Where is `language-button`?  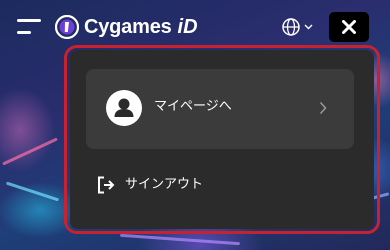
language-button is located at coordinates (297, 27).